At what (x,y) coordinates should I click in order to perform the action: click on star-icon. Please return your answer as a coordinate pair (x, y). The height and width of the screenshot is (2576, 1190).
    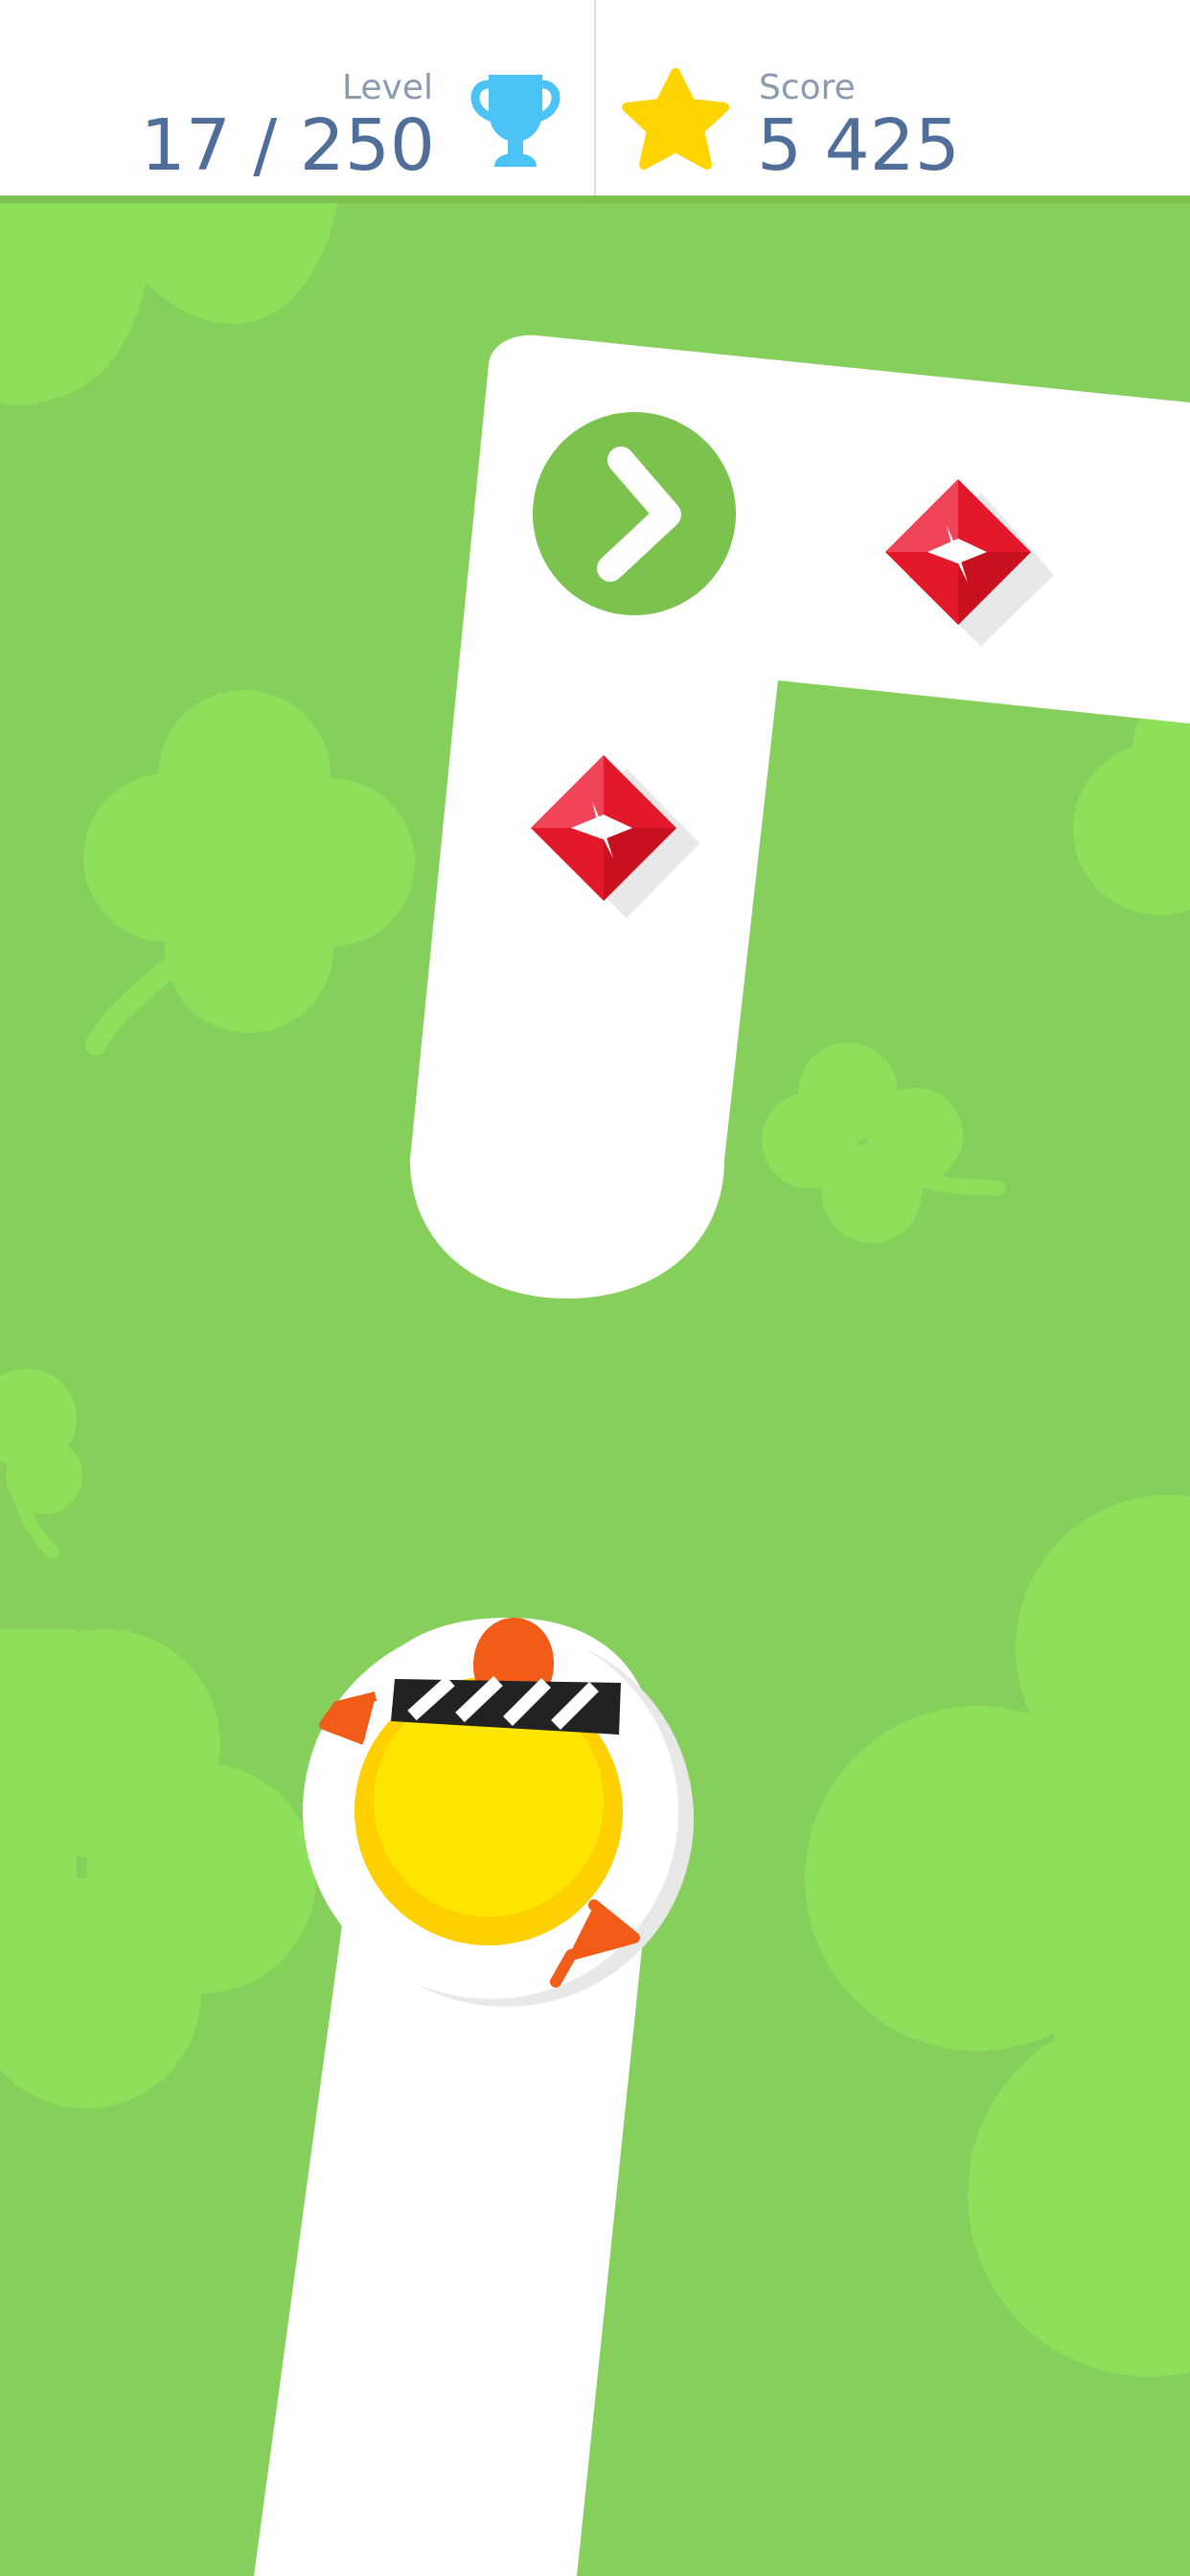
    Looking at the image, I should click on (676, 119).